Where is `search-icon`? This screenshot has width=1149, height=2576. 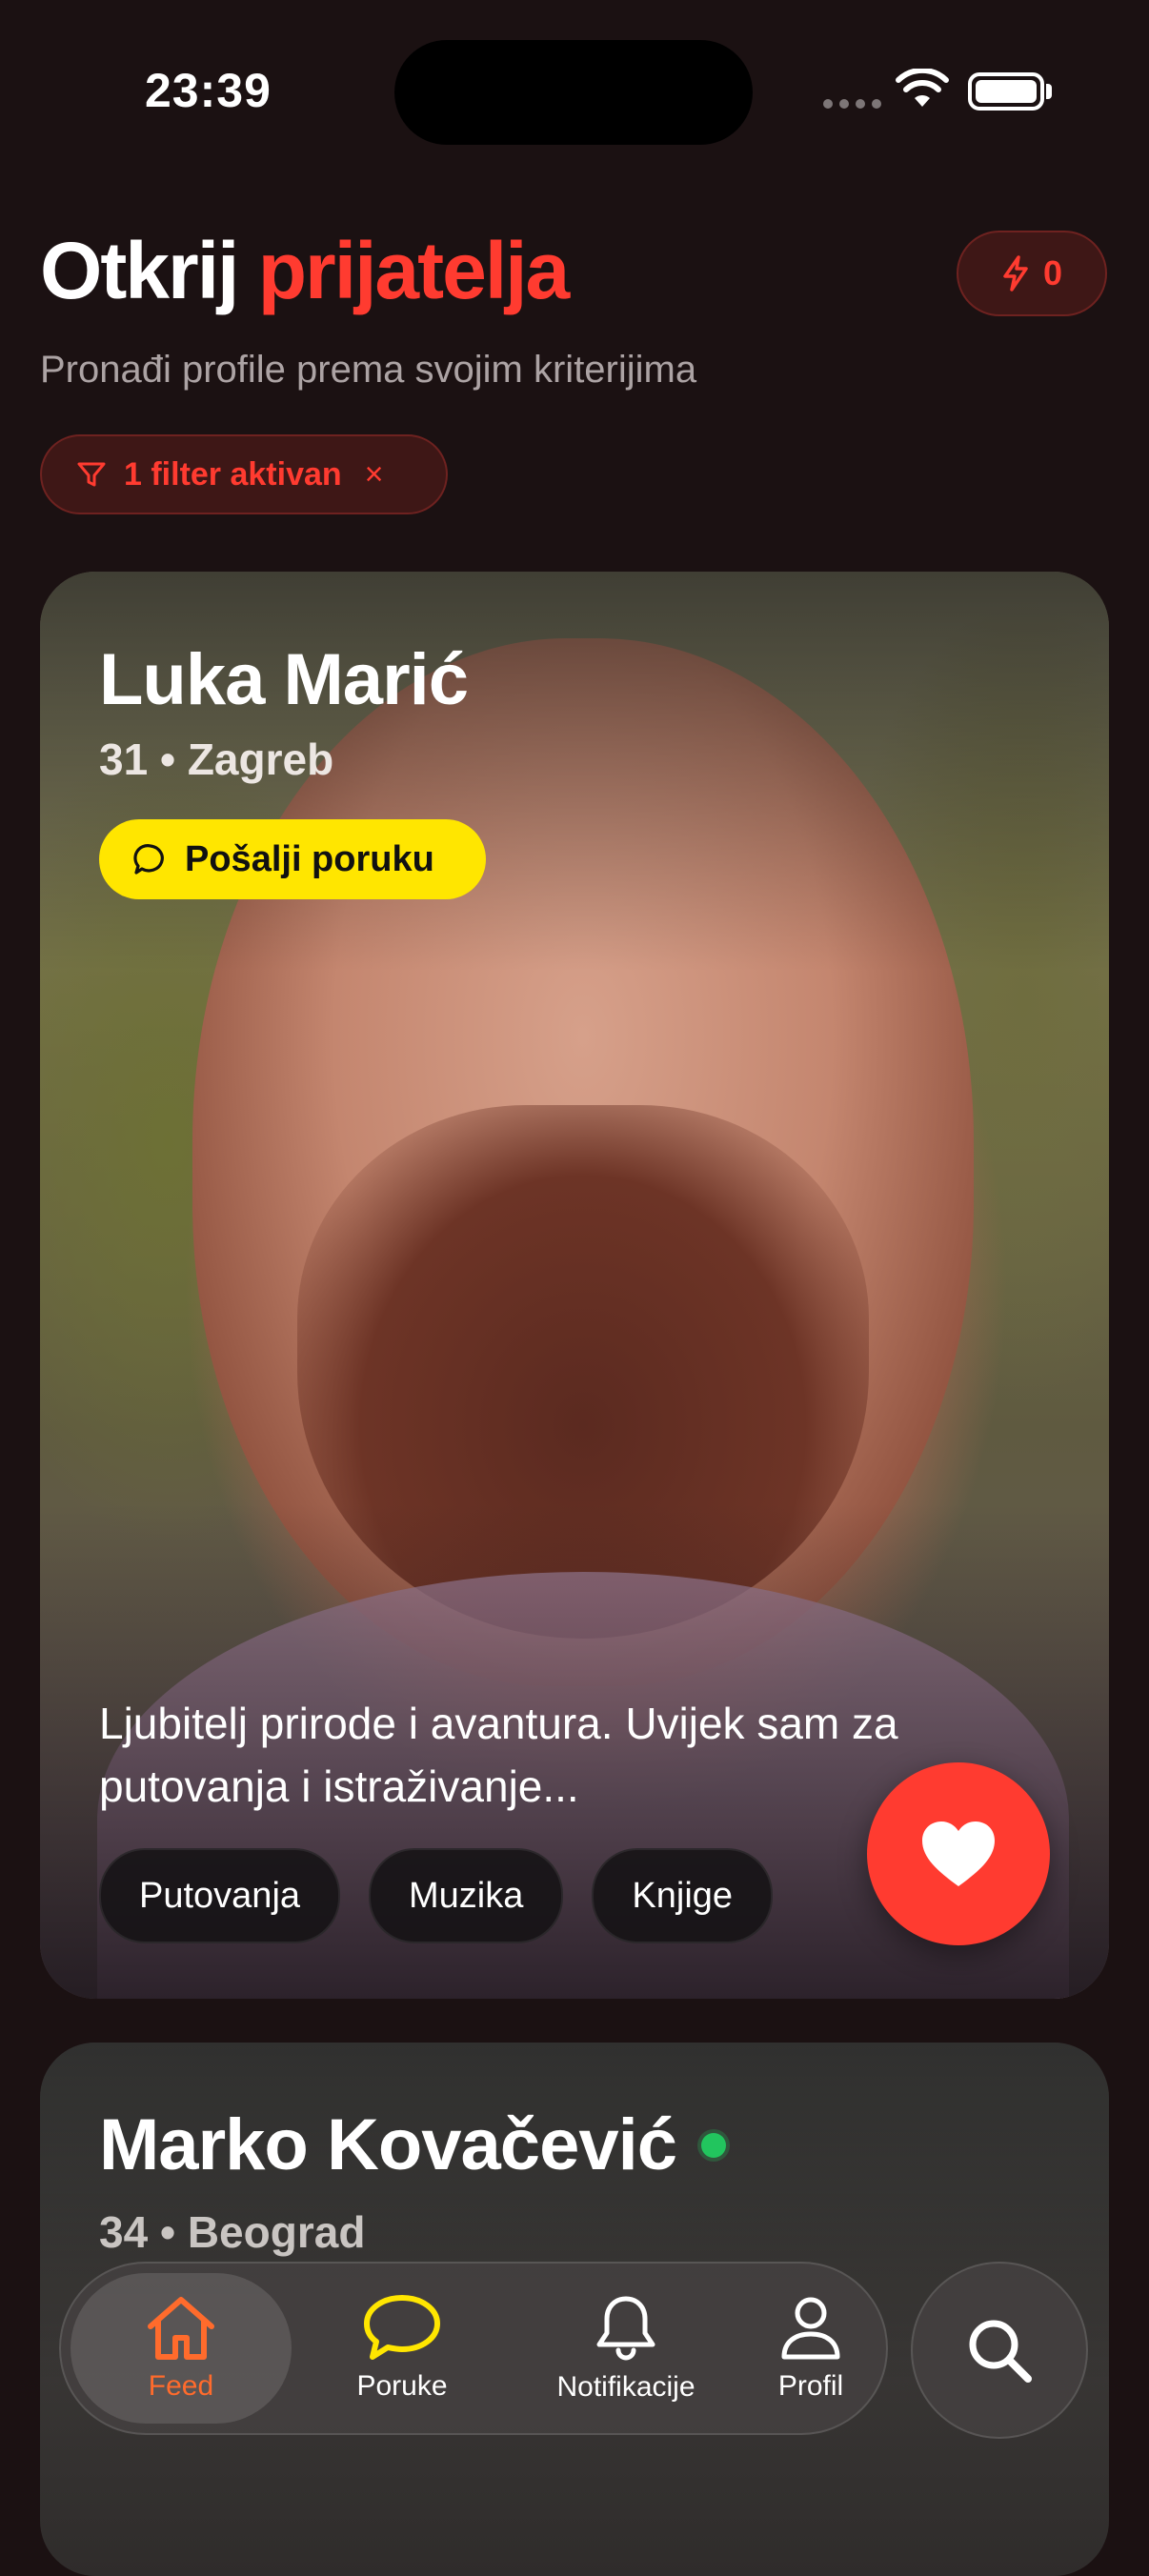
search-icon is located at coordinates (1000, 2352).